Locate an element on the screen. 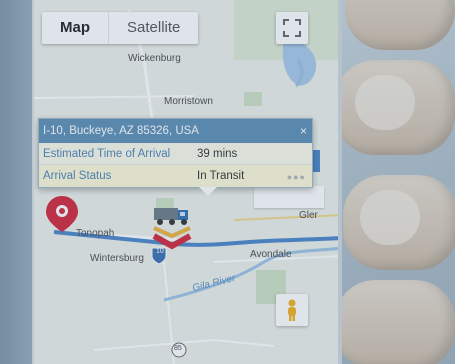 The image size is (455, 364). place-label-tonopah: Tonopah is located at coordinates (95, 233).